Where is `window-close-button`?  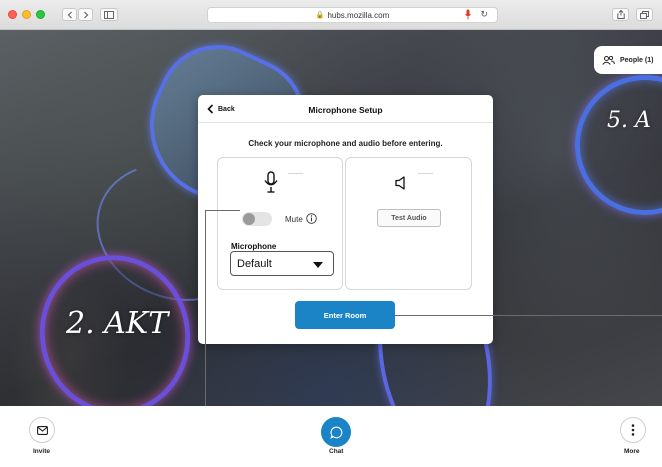
window-close-button is located at coordinates (12, 14).